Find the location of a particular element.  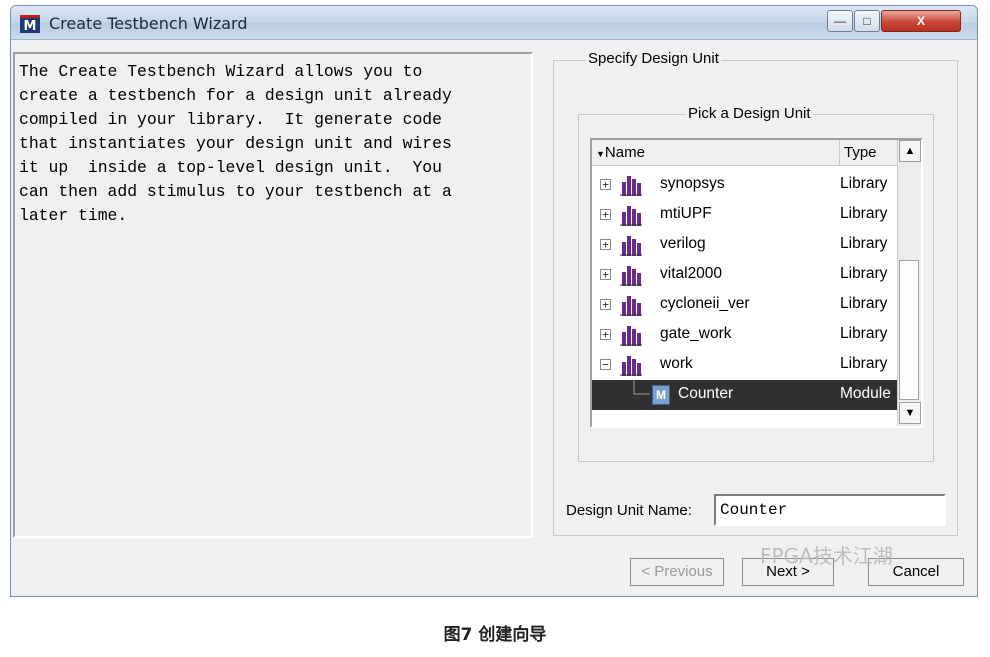

tree-row-name: cycloneii_ver is located at coordinates (705, 303).